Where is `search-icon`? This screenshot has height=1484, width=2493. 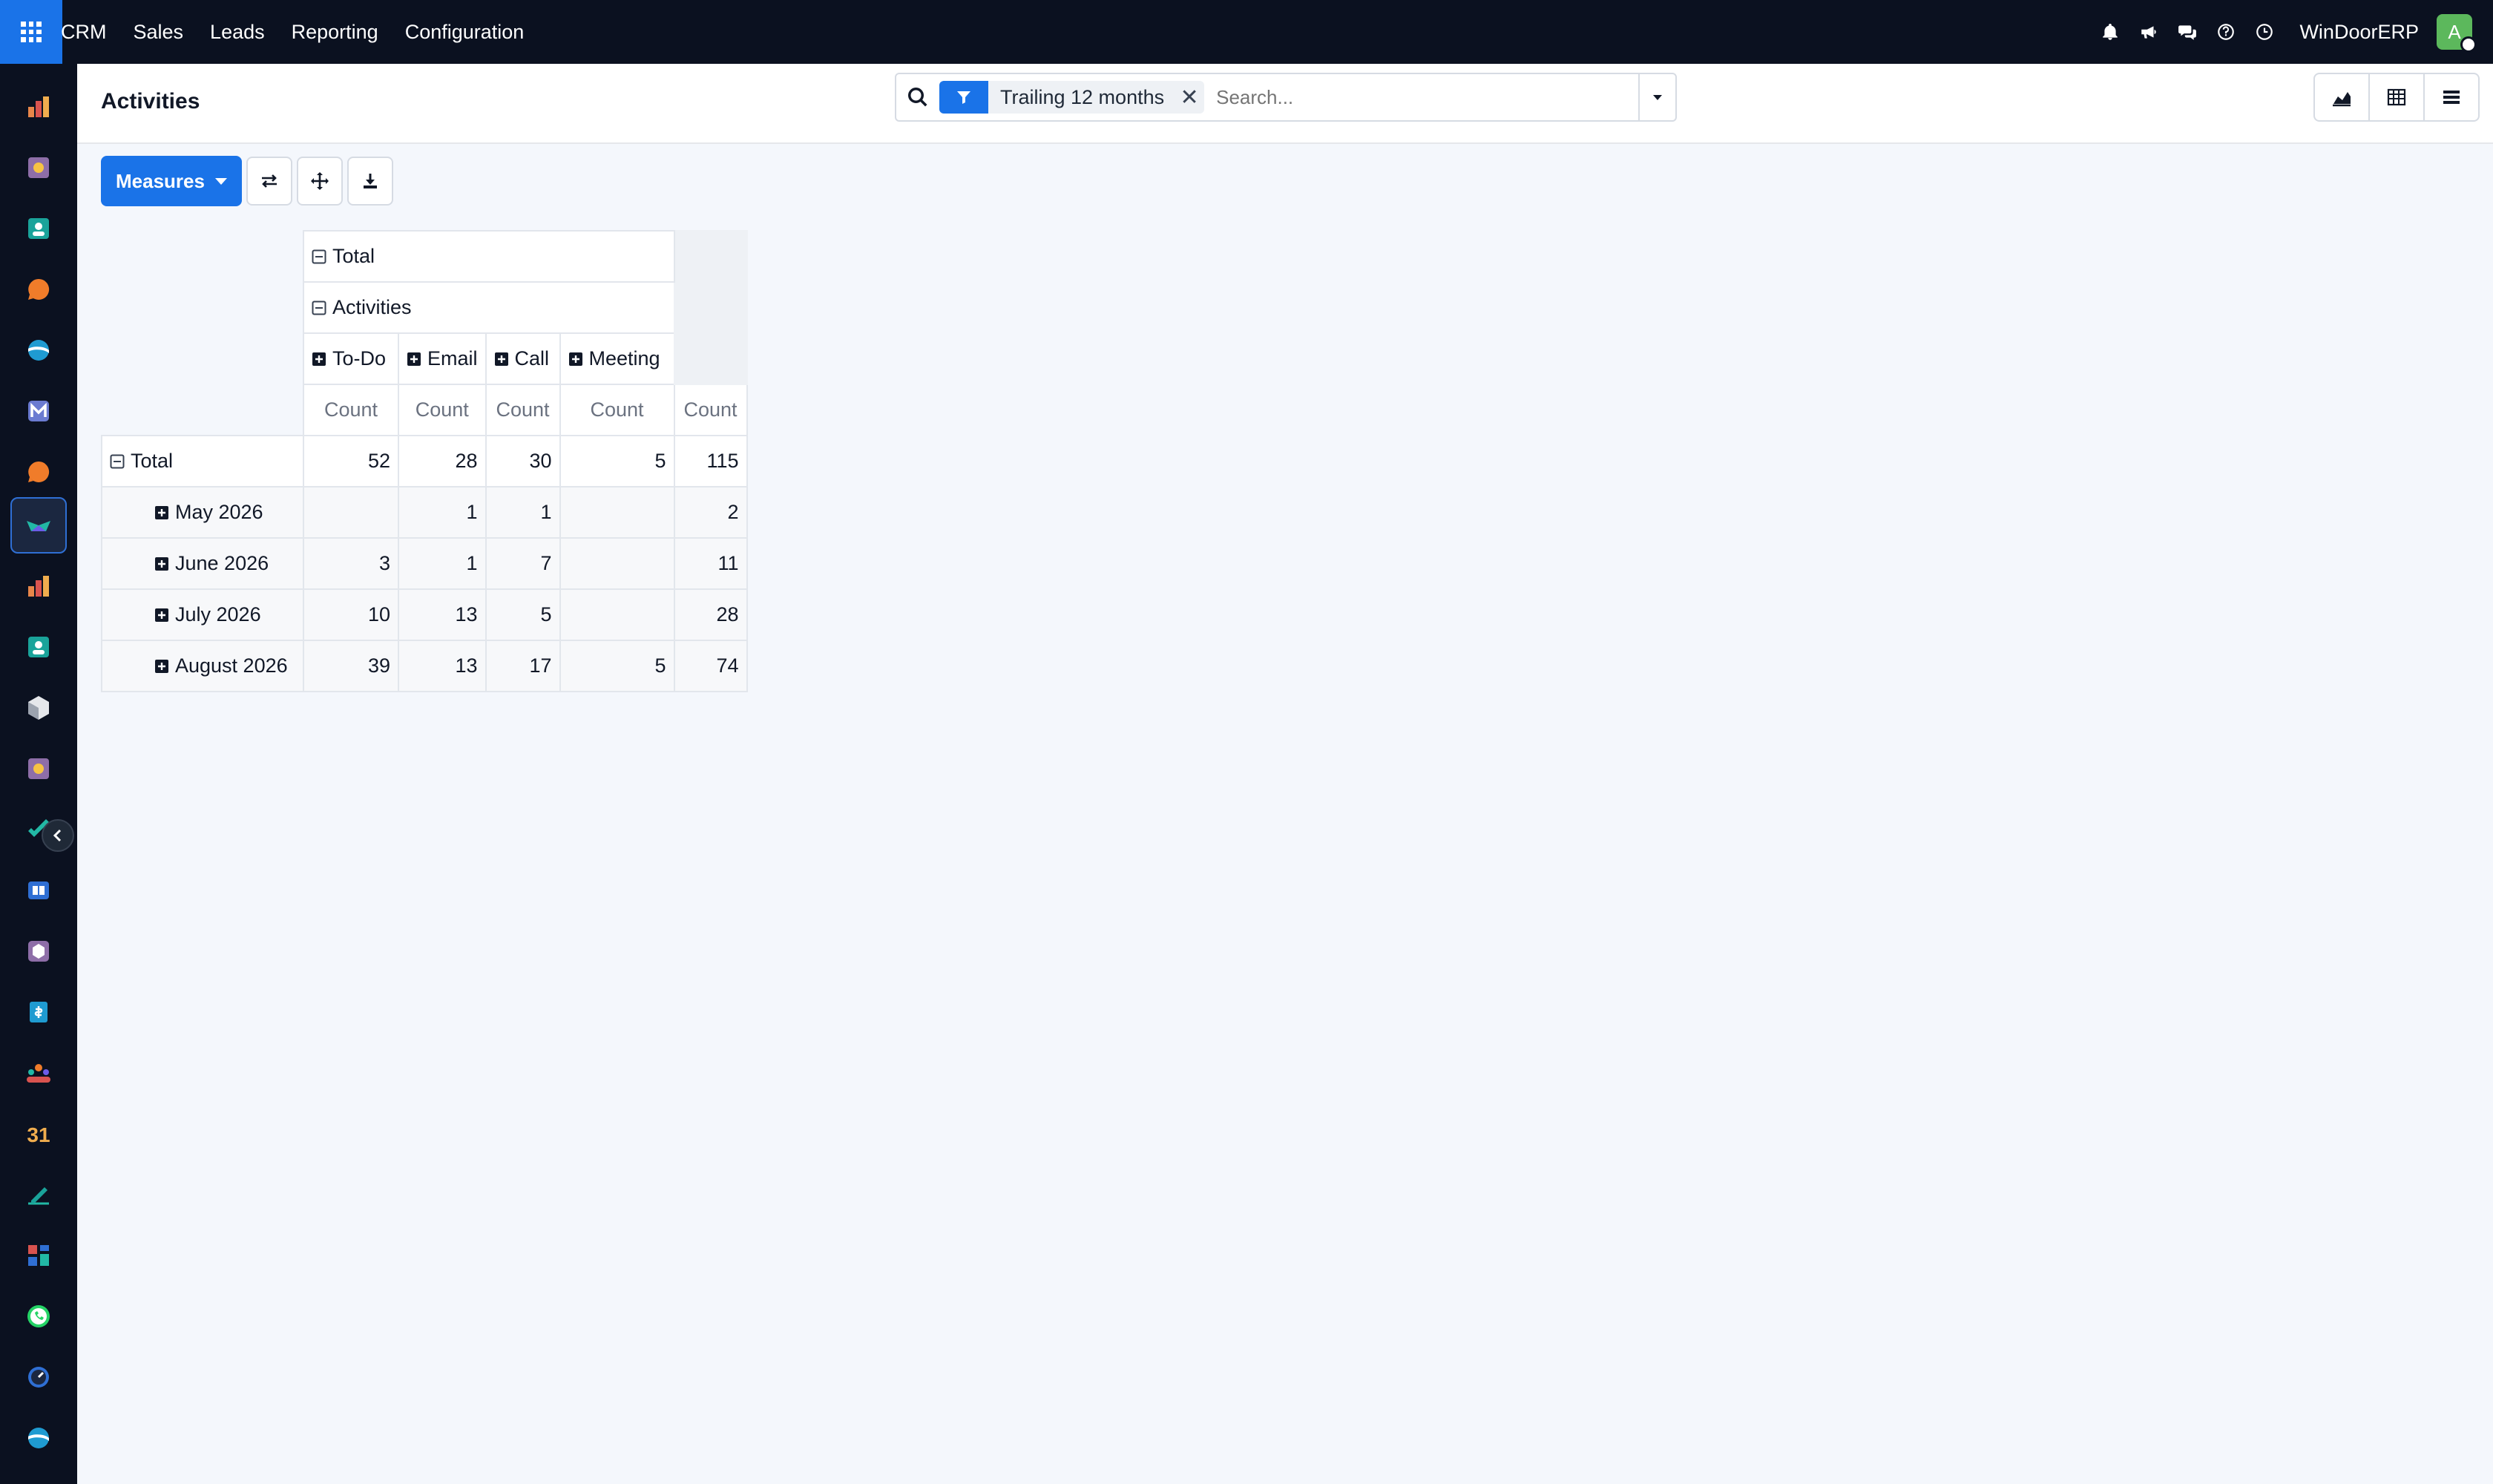 search-icon is located at coordinates (917, 97).